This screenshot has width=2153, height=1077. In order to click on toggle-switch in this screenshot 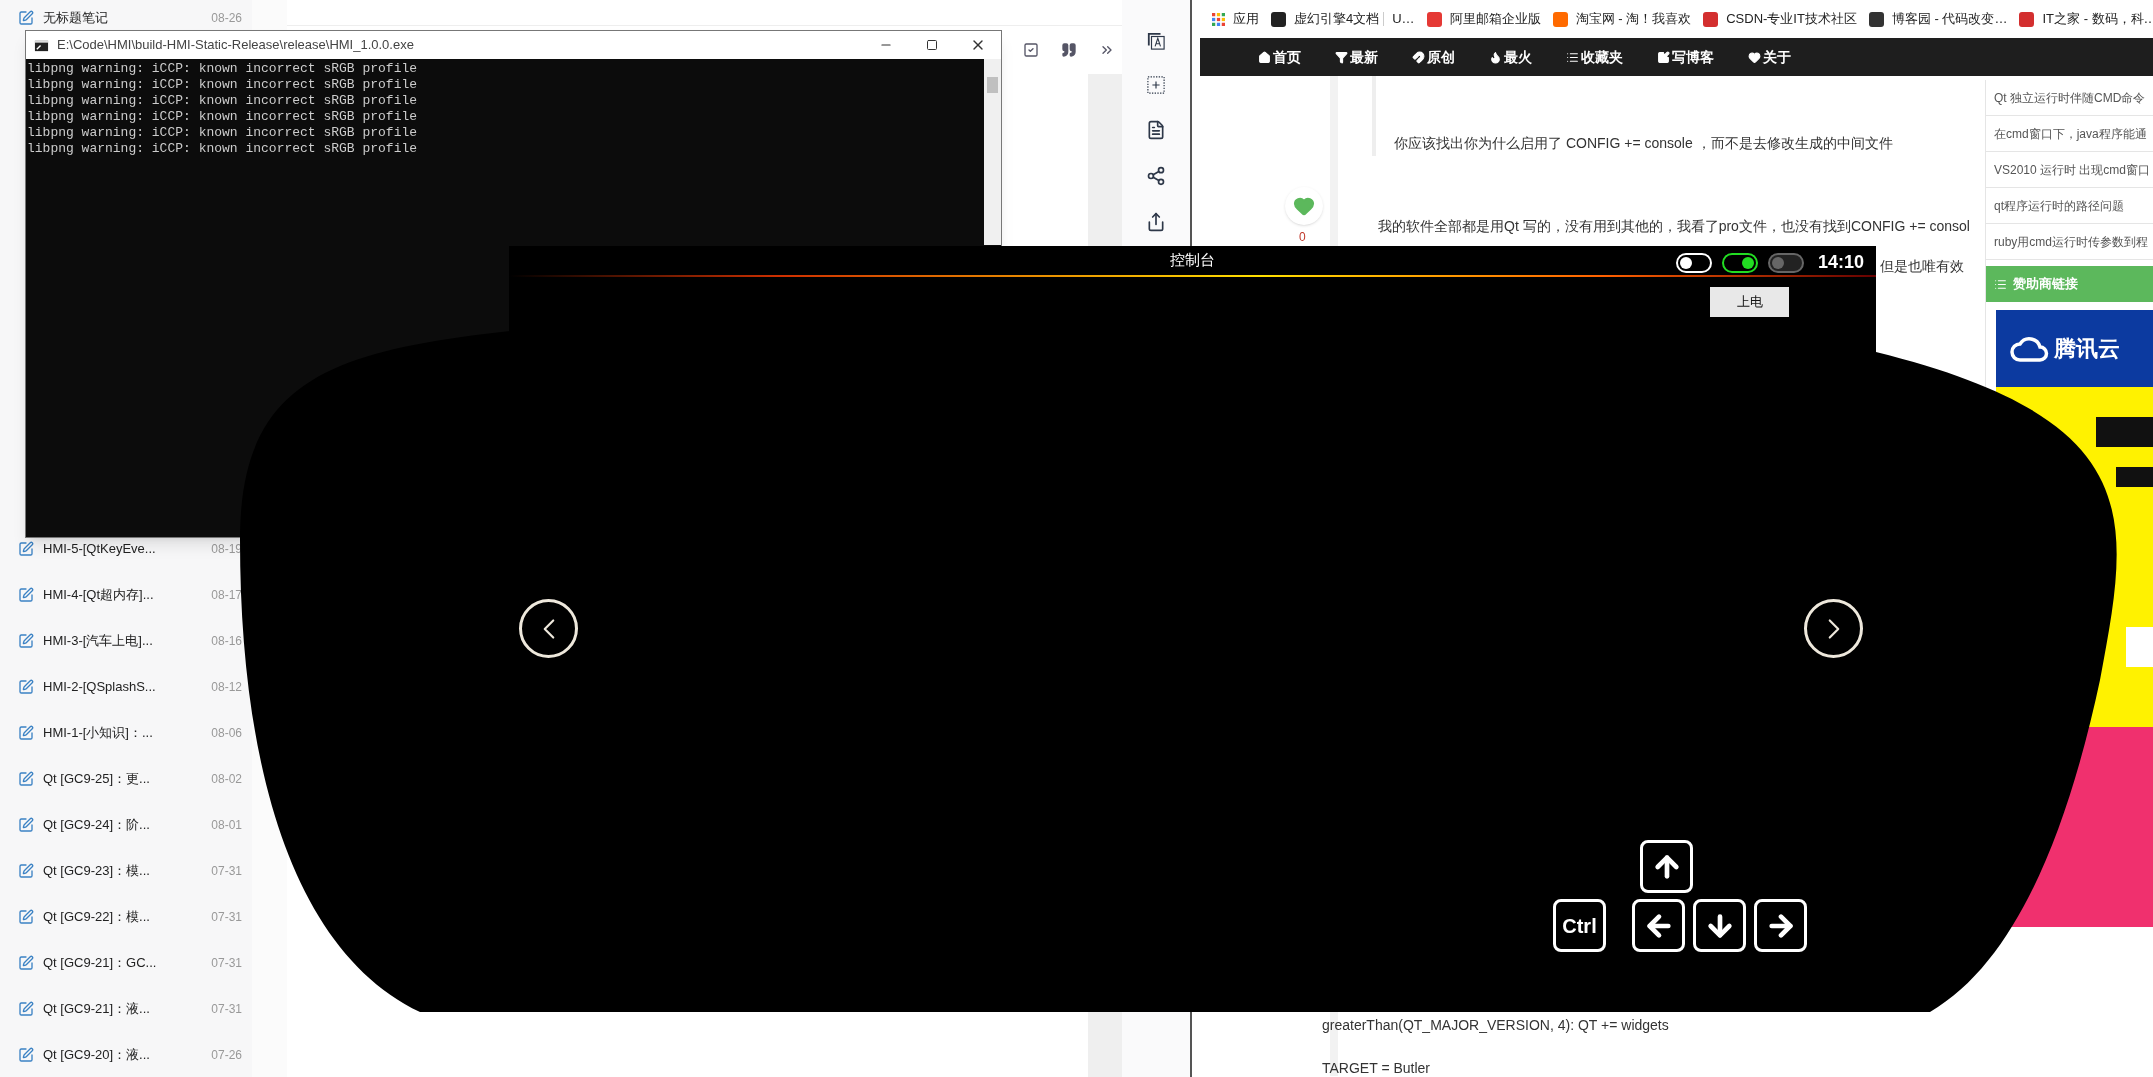, I will do `click(1739, 262)`.